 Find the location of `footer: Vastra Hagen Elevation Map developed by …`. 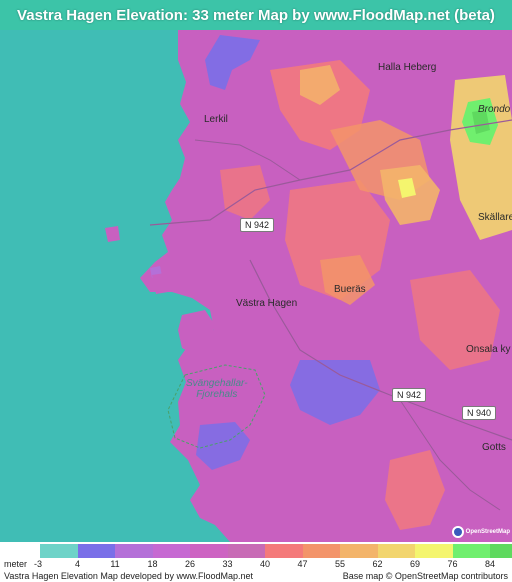

footer: Vastra Hagen Elevation Map developed by … is located at coordinates (256, 576).